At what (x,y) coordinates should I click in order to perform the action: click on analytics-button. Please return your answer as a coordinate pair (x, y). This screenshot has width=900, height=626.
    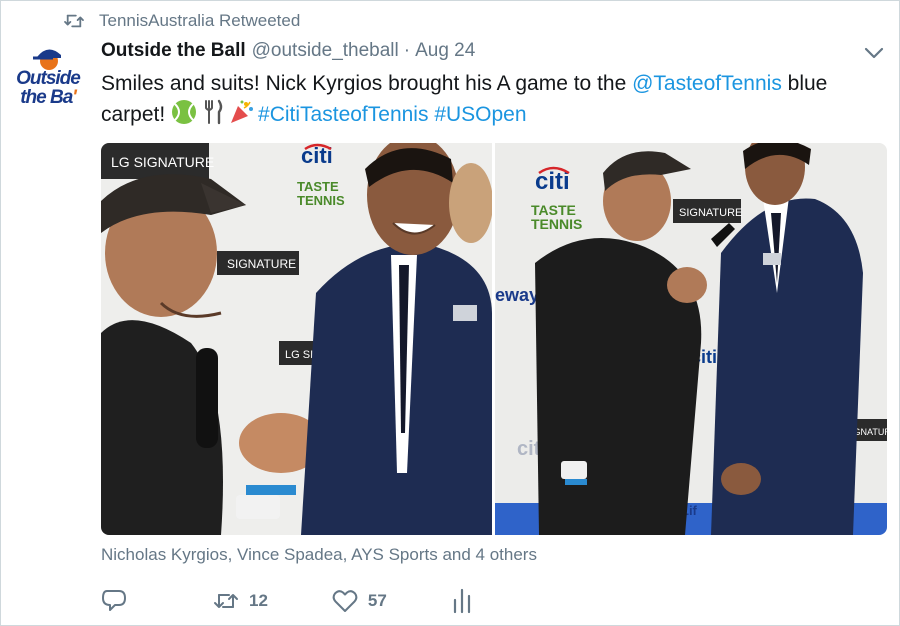
    Looking at the image, I should click on (462, 601).